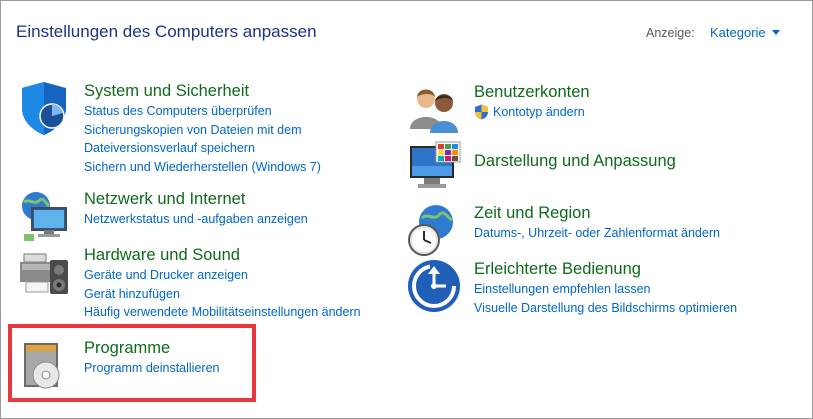 This screenshot has width=813, height=419. I want to click on view-by-label: Anzeige:, so click(670, 33).